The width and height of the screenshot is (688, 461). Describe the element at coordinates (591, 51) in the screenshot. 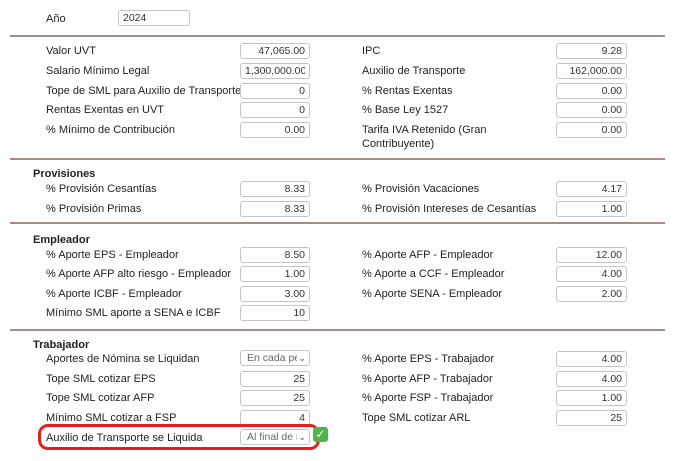

I see `ipc-input` at that location.